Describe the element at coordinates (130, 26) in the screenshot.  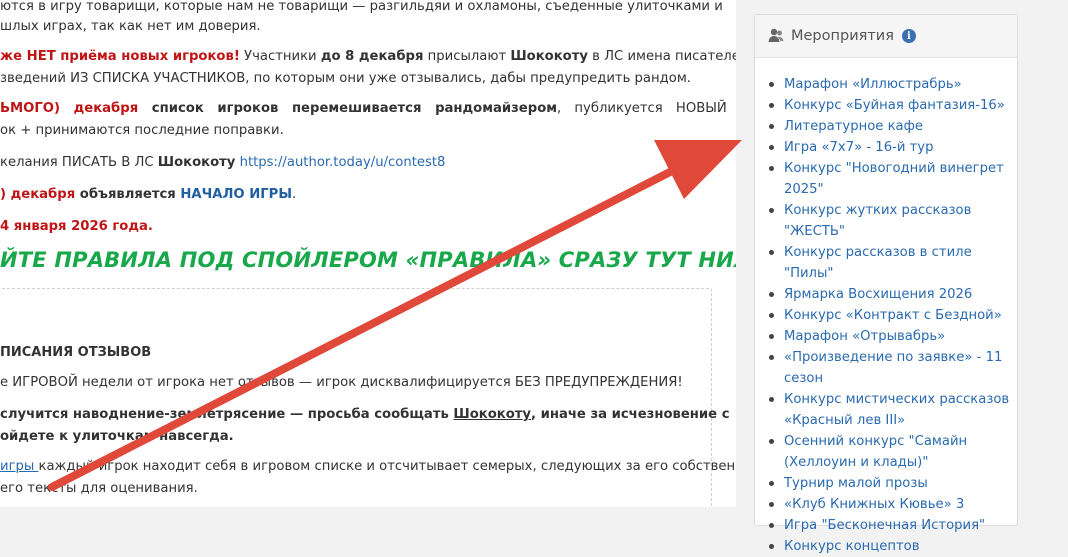
I see `rules-text-line: шлых играх, так как нет им доверия.` at that location.